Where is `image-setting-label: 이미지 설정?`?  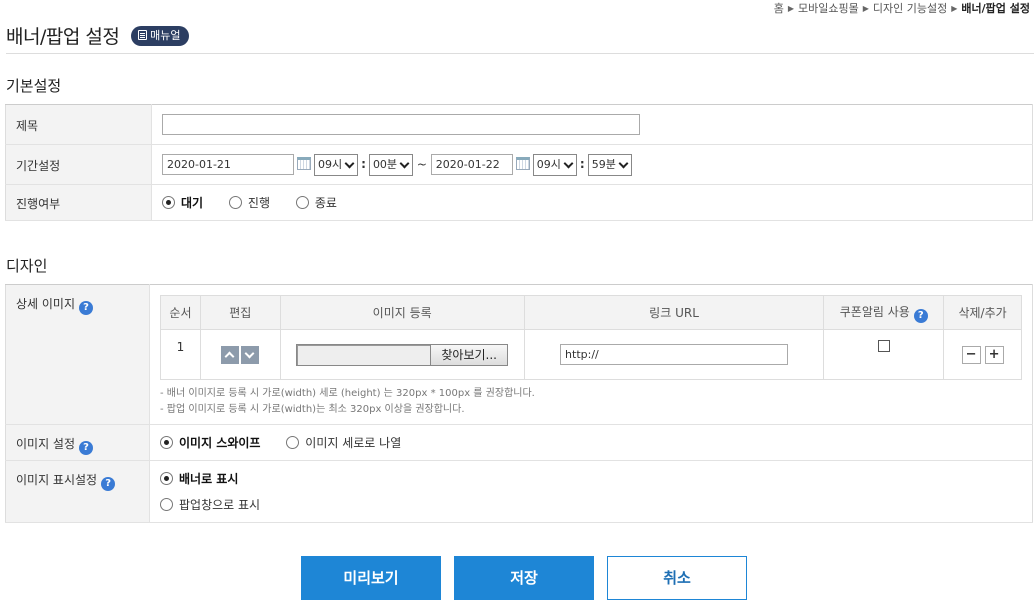
image-setting-label: 이미지 설정? is located at coordinates (77, 442).